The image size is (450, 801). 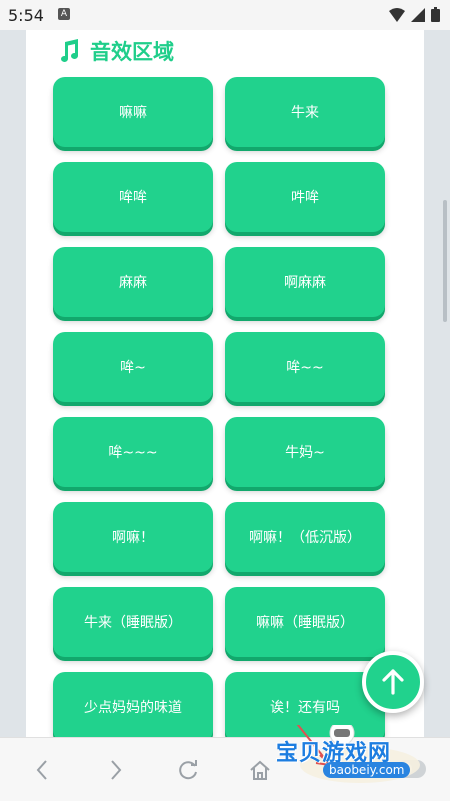 What do you see at coordinates (132, 52) in the screenshot?
I see `section-title: 音效区域` at bounding box center [132, 52].